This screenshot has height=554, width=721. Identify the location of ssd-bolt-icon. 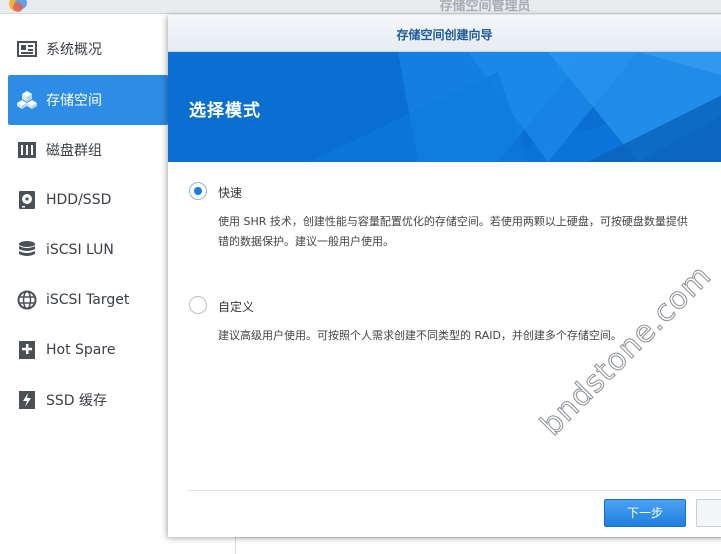
(27, 400).